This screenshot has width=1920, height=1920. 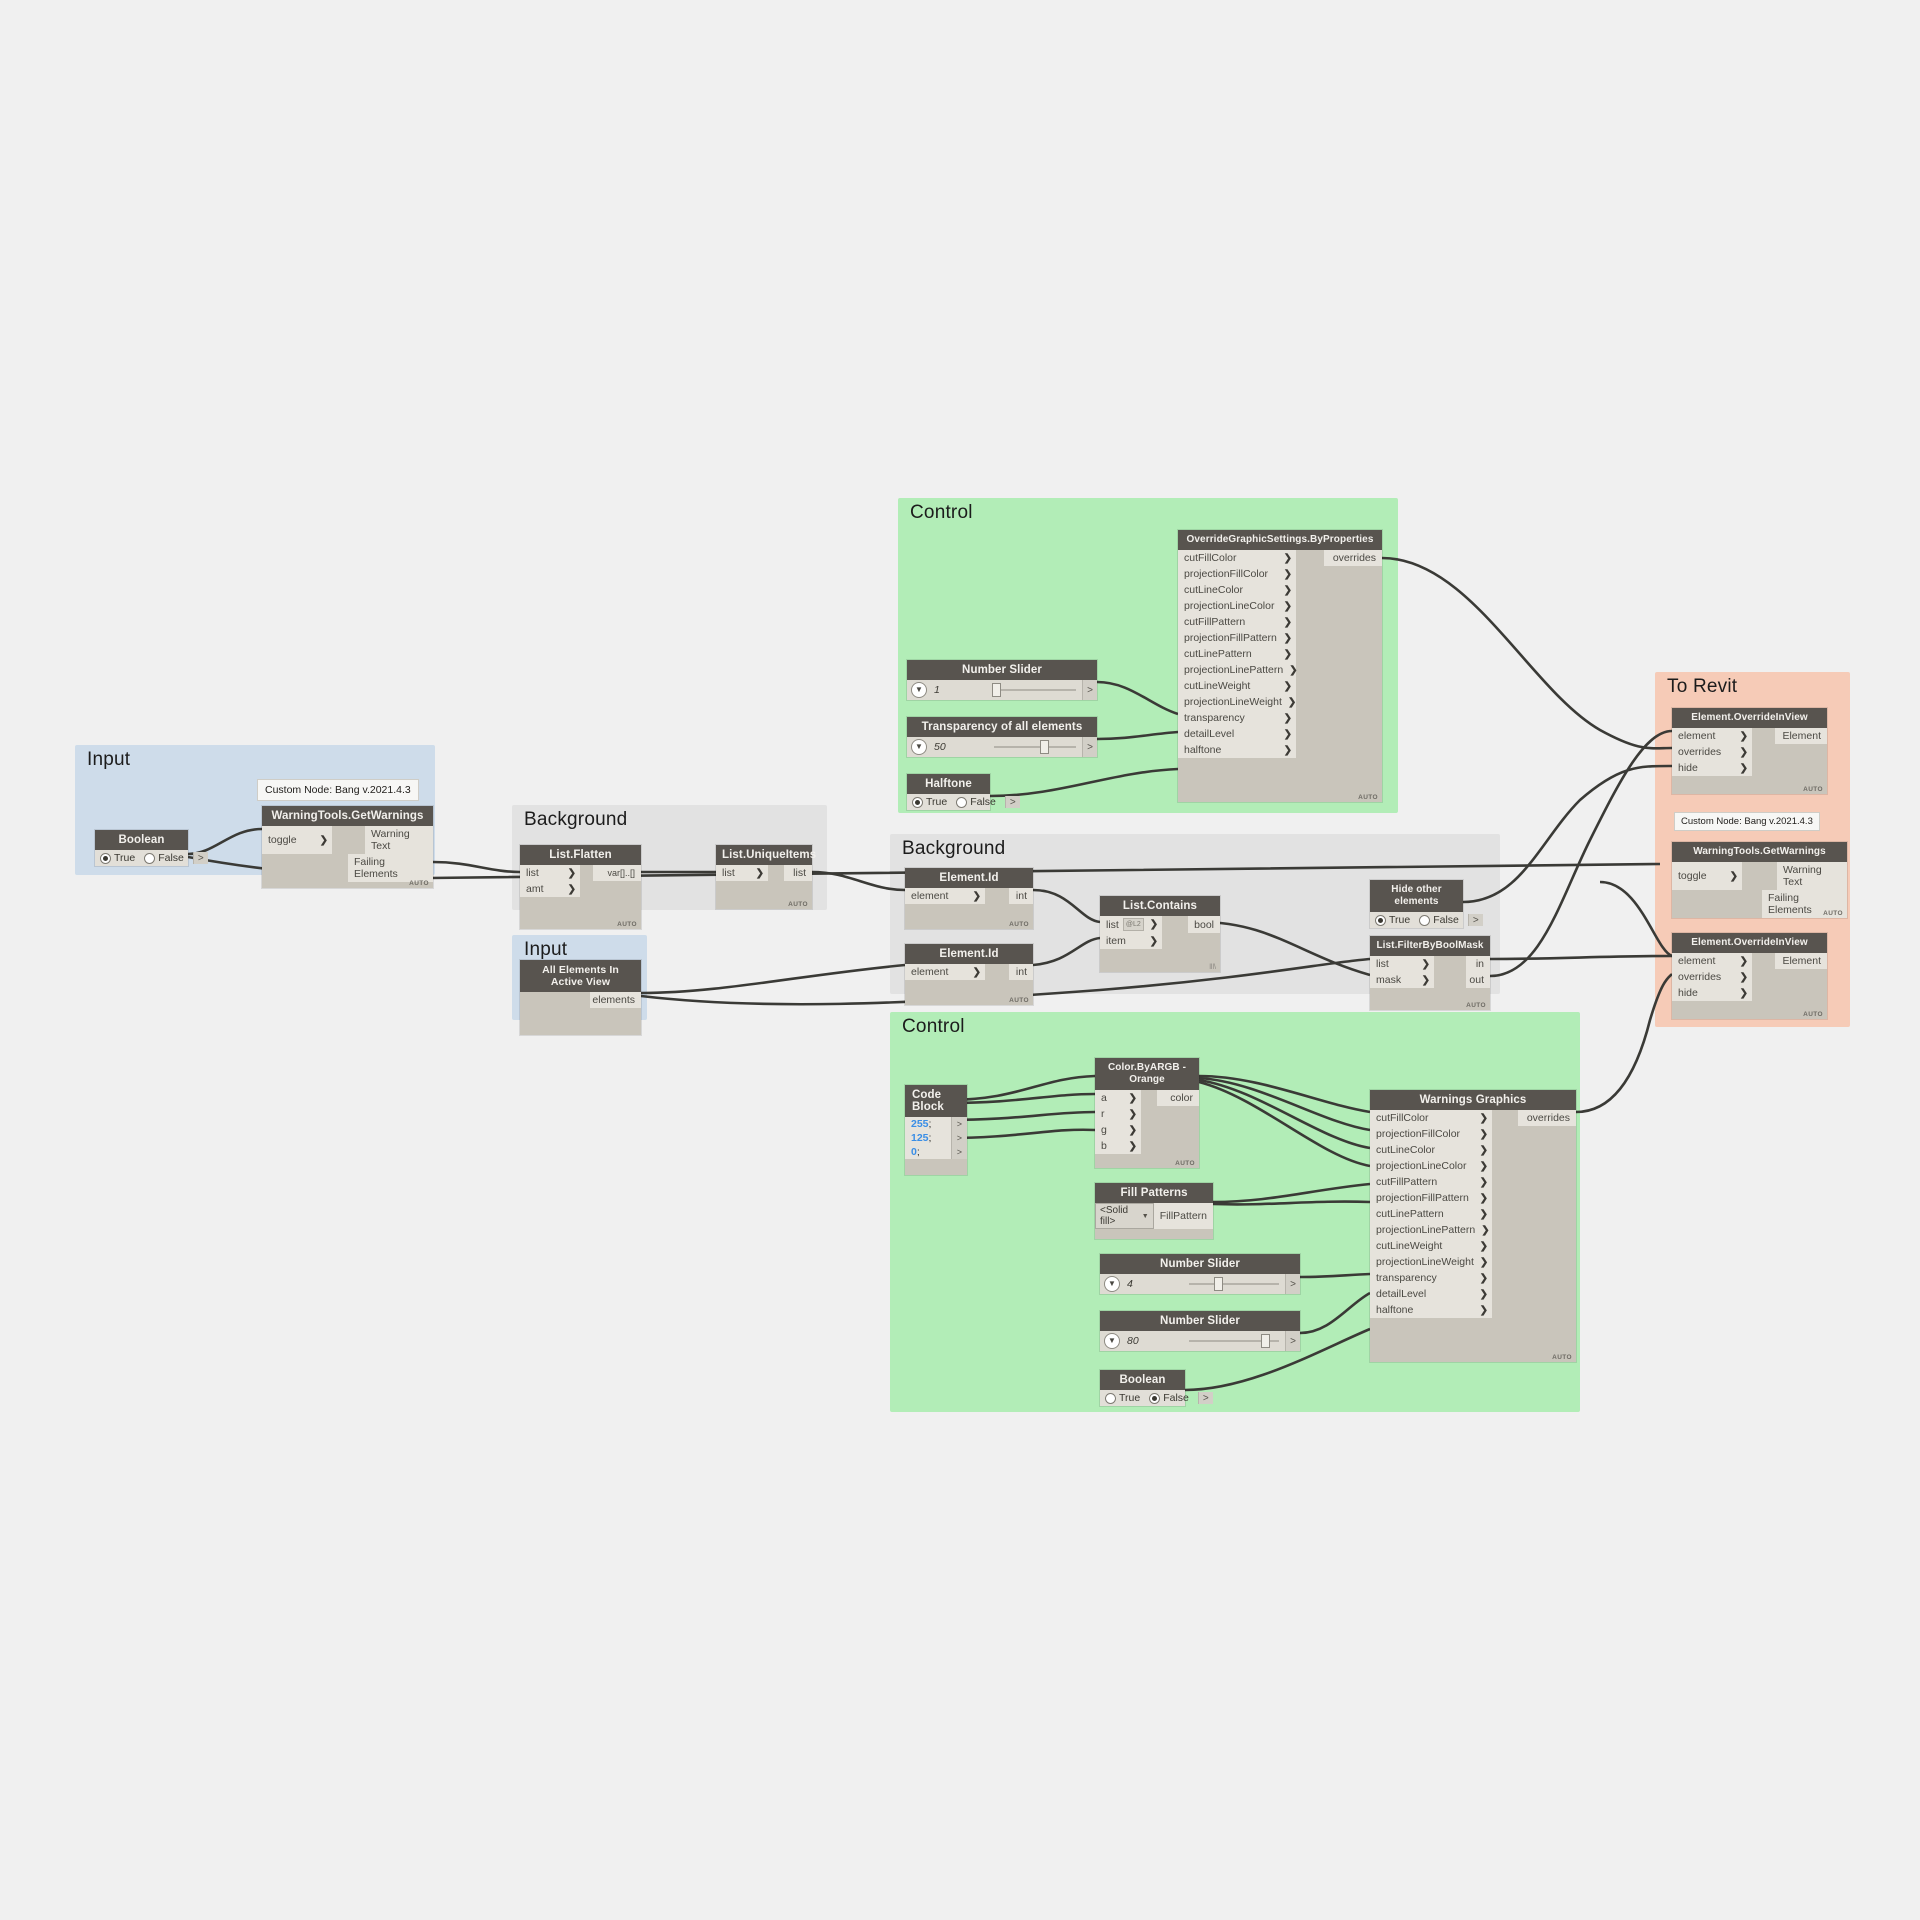 What do you see at coordinates (297, 840) in the screenshot?
I see `input-port-toggle: toggle ❯` at bounding box center [297, 840].